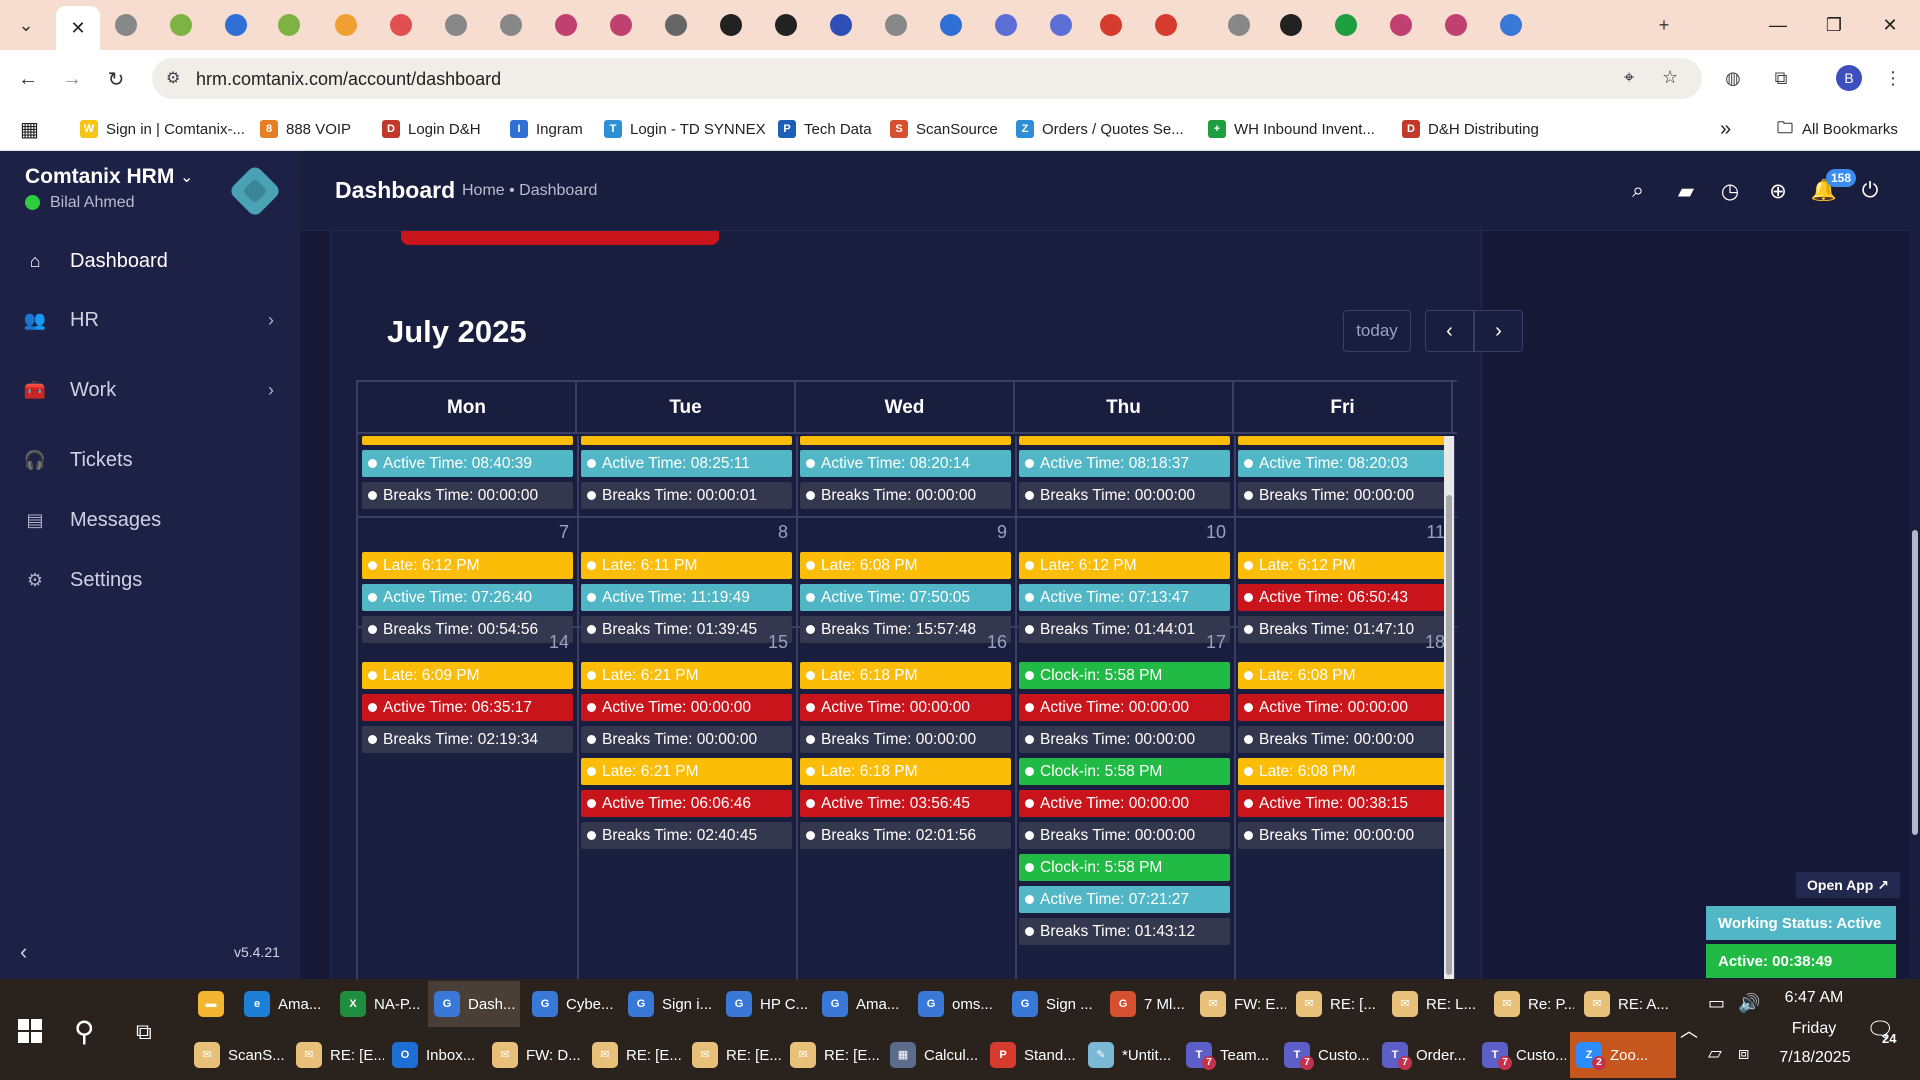  Describe the element at coordinates (549, 532) in the screenshot. I see `day-number: 7` at that location.